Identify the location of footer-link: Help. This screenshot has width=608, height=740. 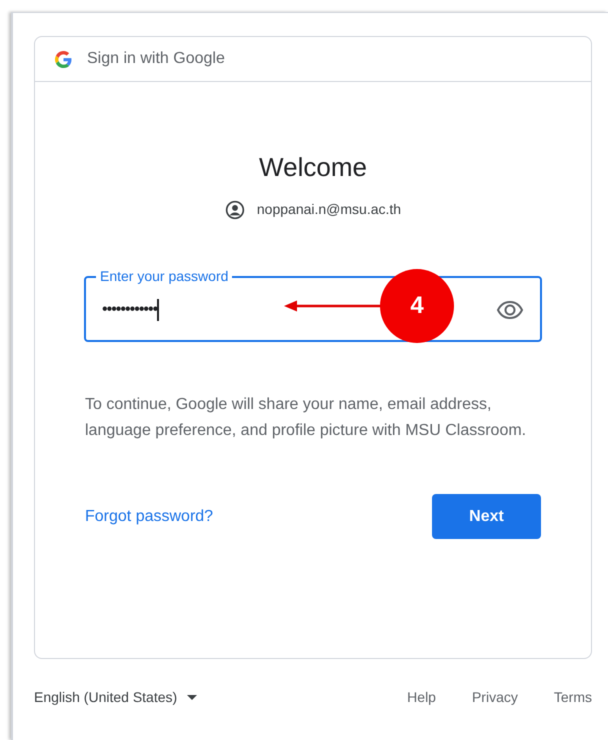
(421, 697).